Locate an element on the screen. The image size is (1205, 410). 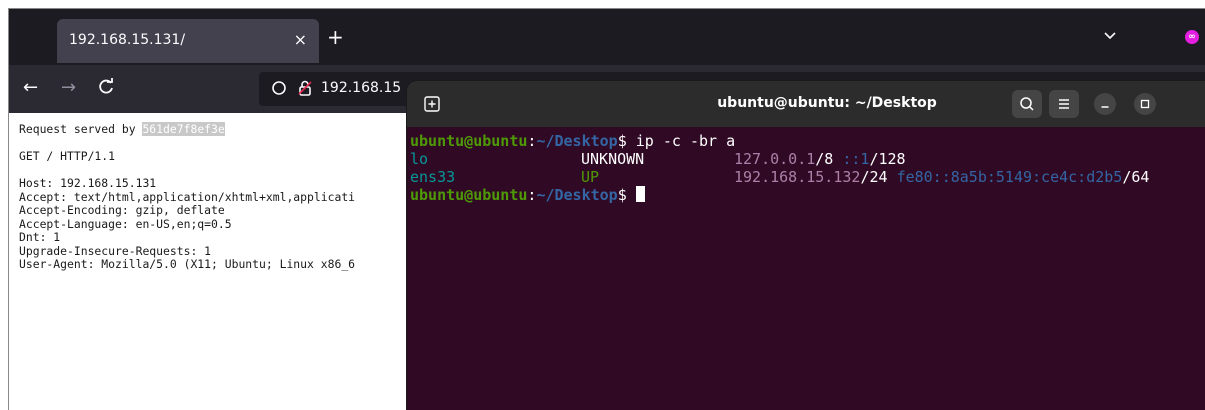
reload-icon is located at coordinates (106, 87).